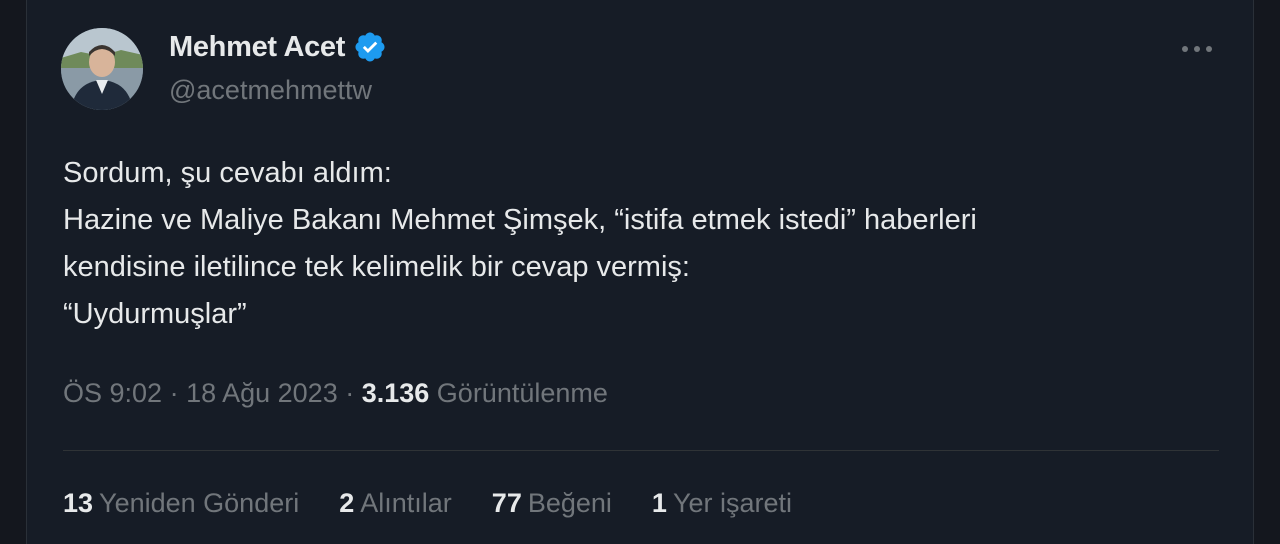 The image size is (1280, 544). I want to click on avatar-photo, so click(102, 69).